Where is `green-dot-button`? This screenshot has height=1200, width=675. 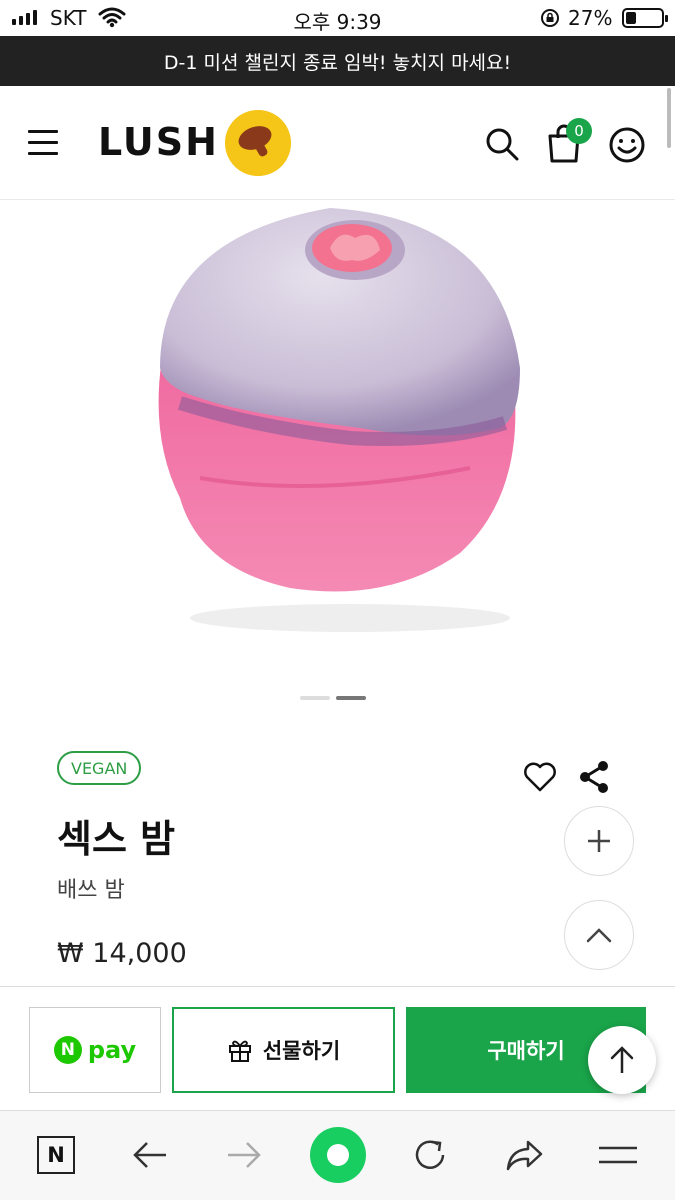
green-dot-button is located at coordinates (338, 1155).